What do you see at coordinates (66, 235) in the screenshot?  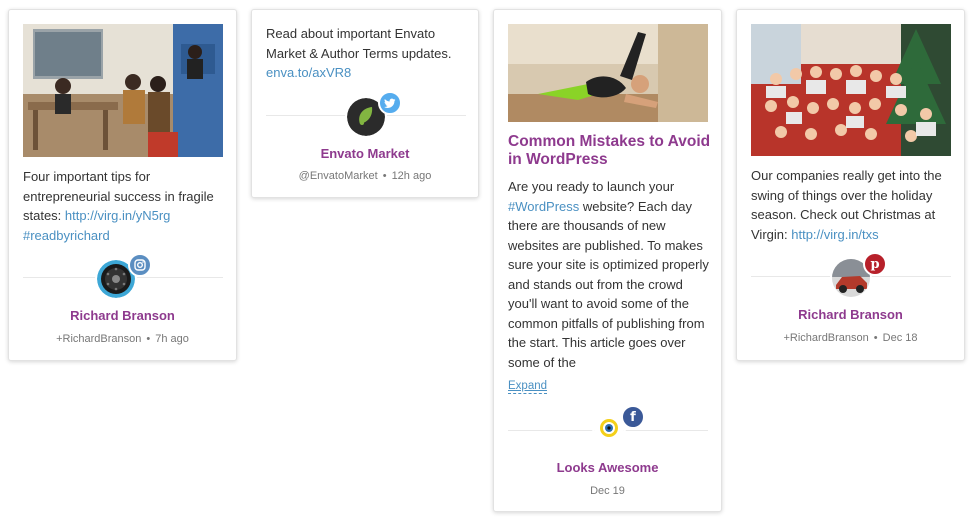 I see `post-hashtag: #readbyrichard` at bounding box center [66, 235].